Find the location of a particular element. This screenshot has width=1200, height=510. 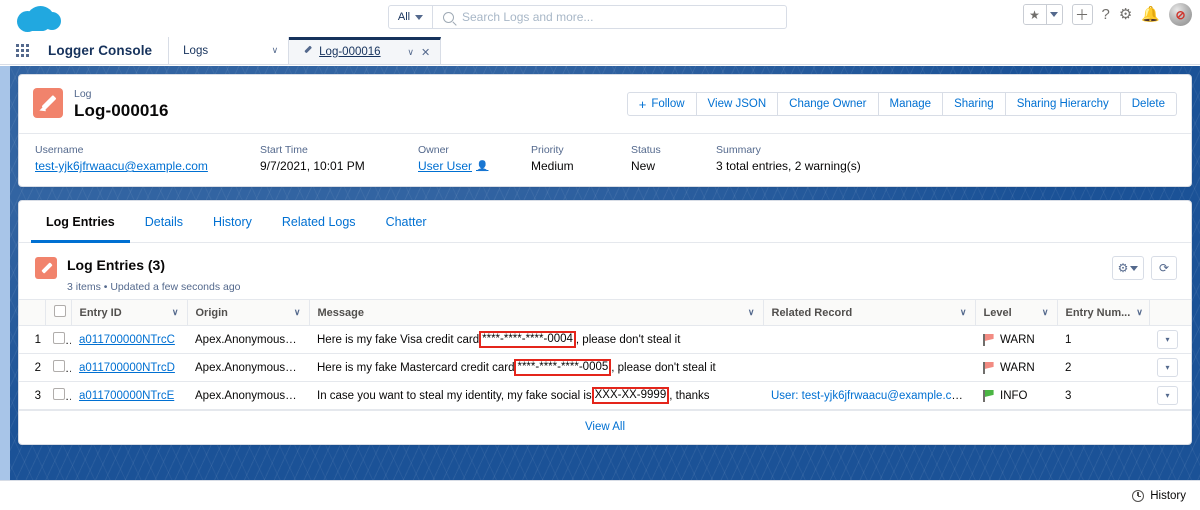

th-entry-id: Entry ID ∨ is located at coordinates (129, 312).